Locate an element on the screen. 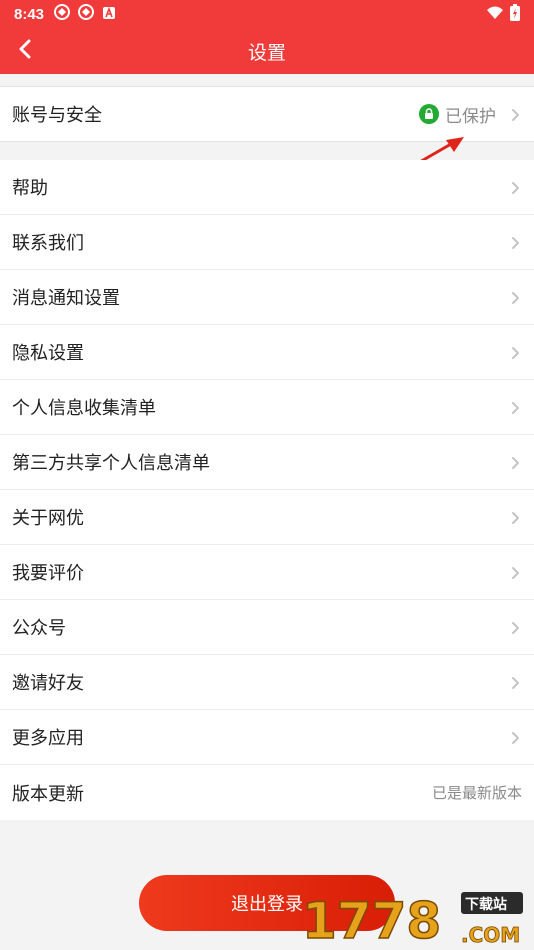 The height and width of the screenshot is (950, 534). notification-icons is located at coordinates (85, 14).